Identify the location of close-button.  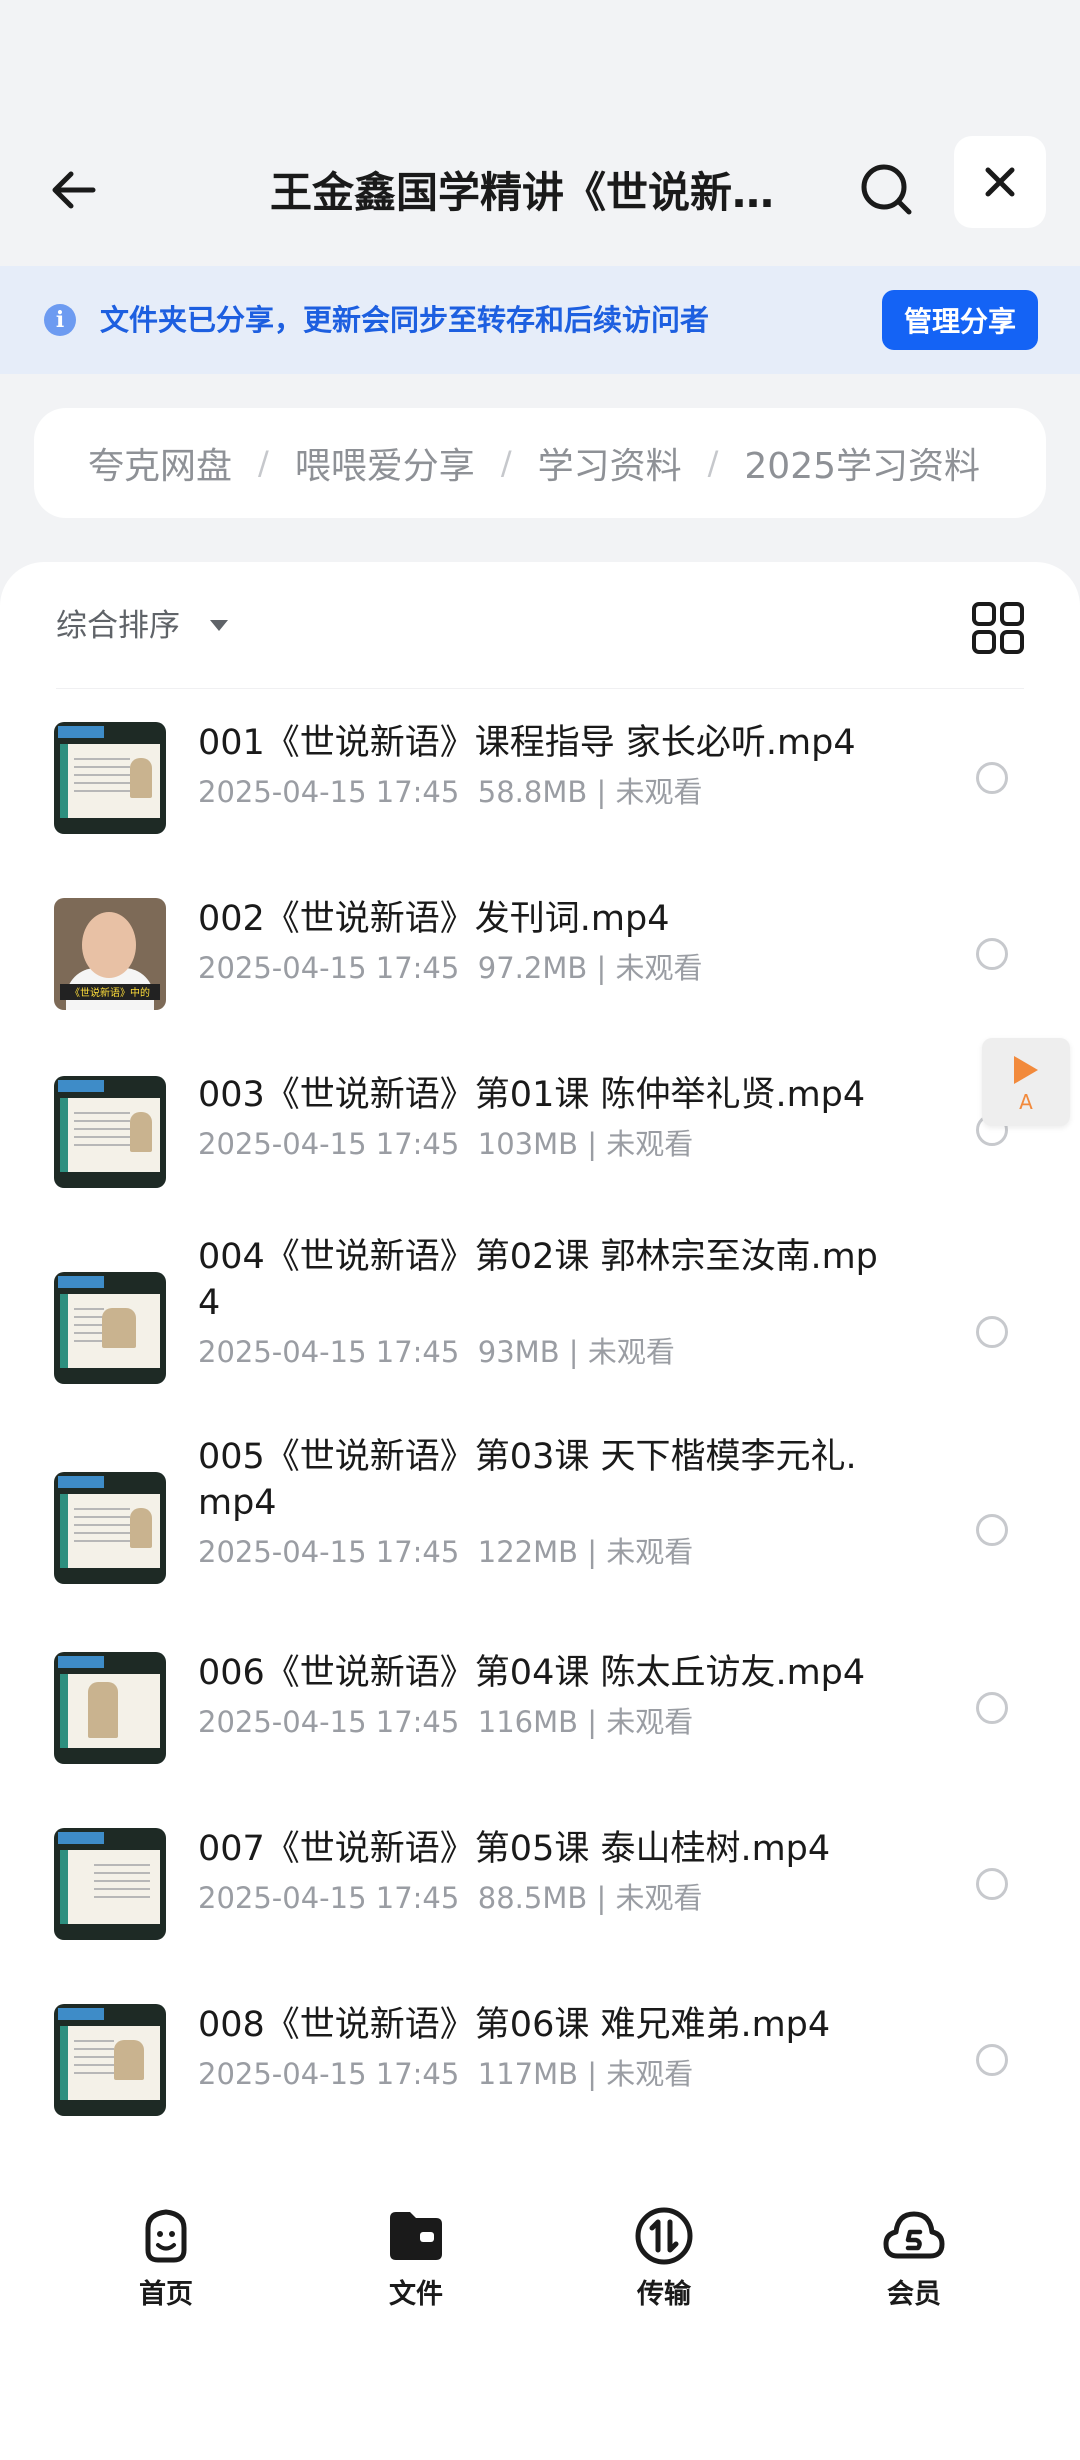
(1000, 182).